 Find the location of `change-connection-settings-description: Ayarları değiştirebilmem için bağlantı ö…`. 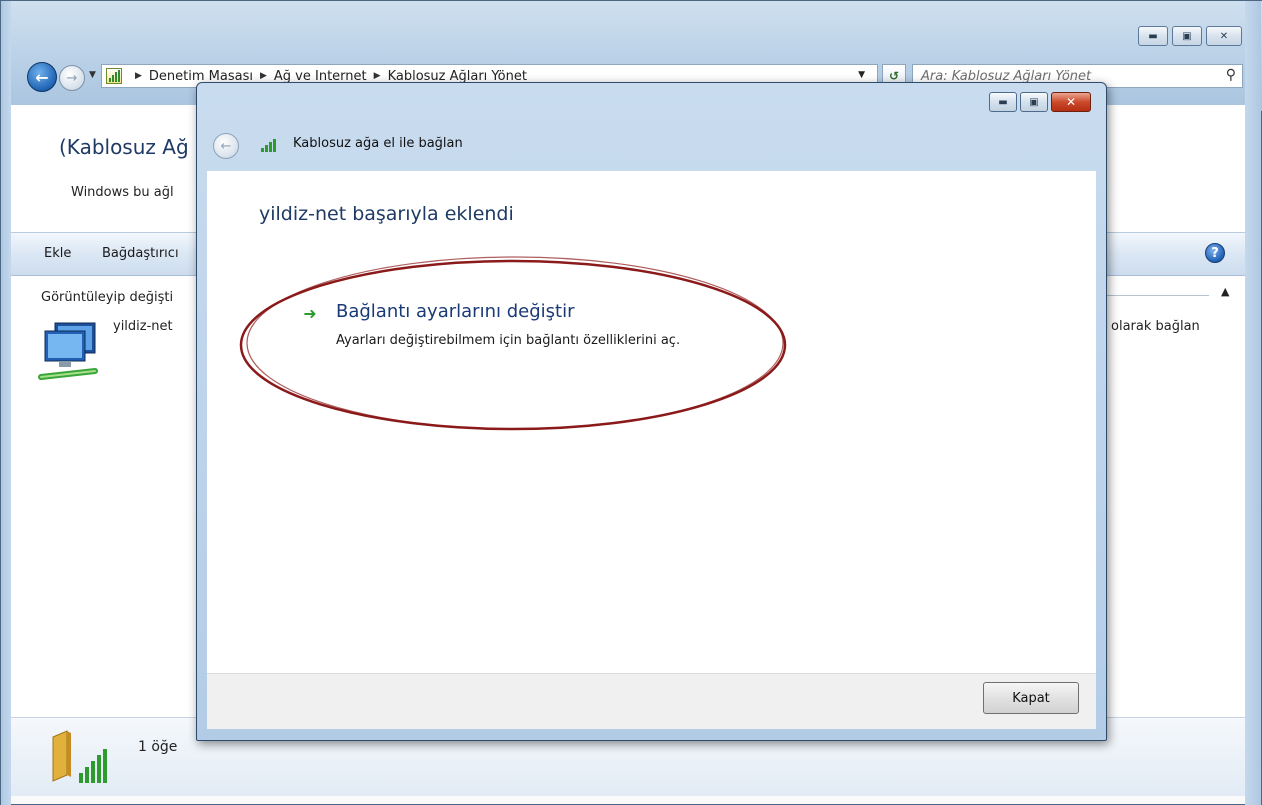

change-connection-settings-description: Ayarları değiştirebilmem için bağlantı ö… is located at coordinates (508, 340).